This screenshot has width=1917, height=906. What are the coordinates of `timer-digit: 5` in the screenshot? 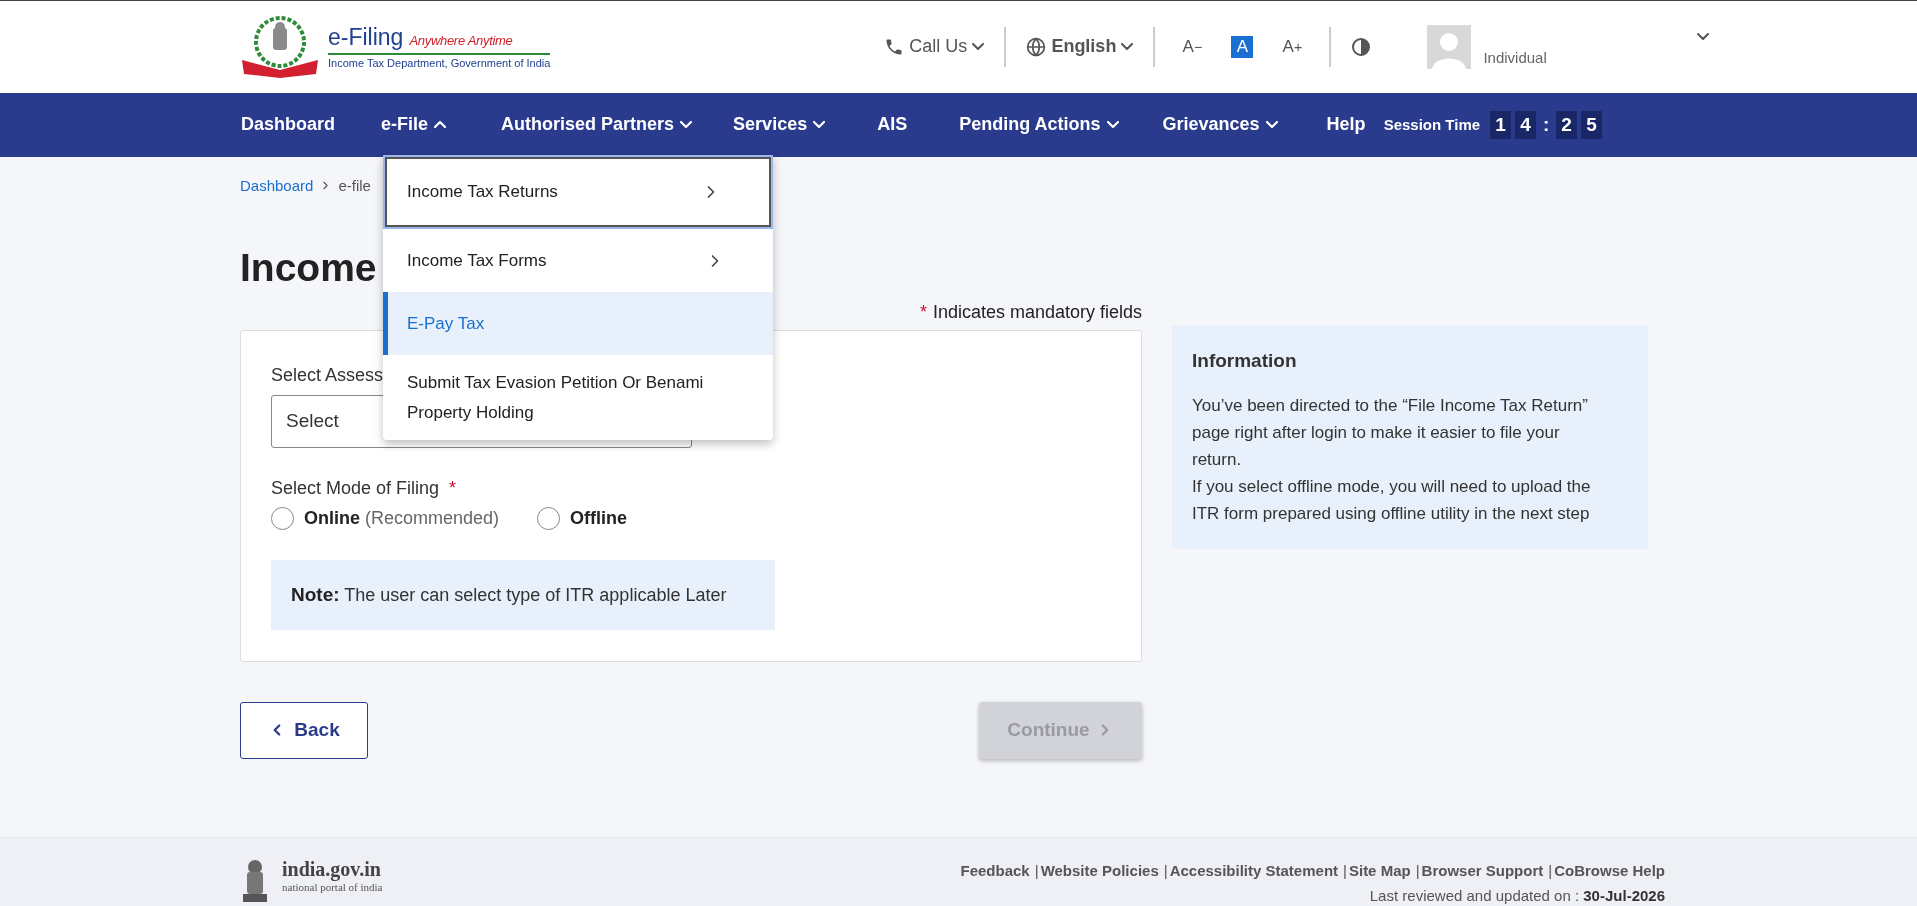 It's located at (1592, 124).